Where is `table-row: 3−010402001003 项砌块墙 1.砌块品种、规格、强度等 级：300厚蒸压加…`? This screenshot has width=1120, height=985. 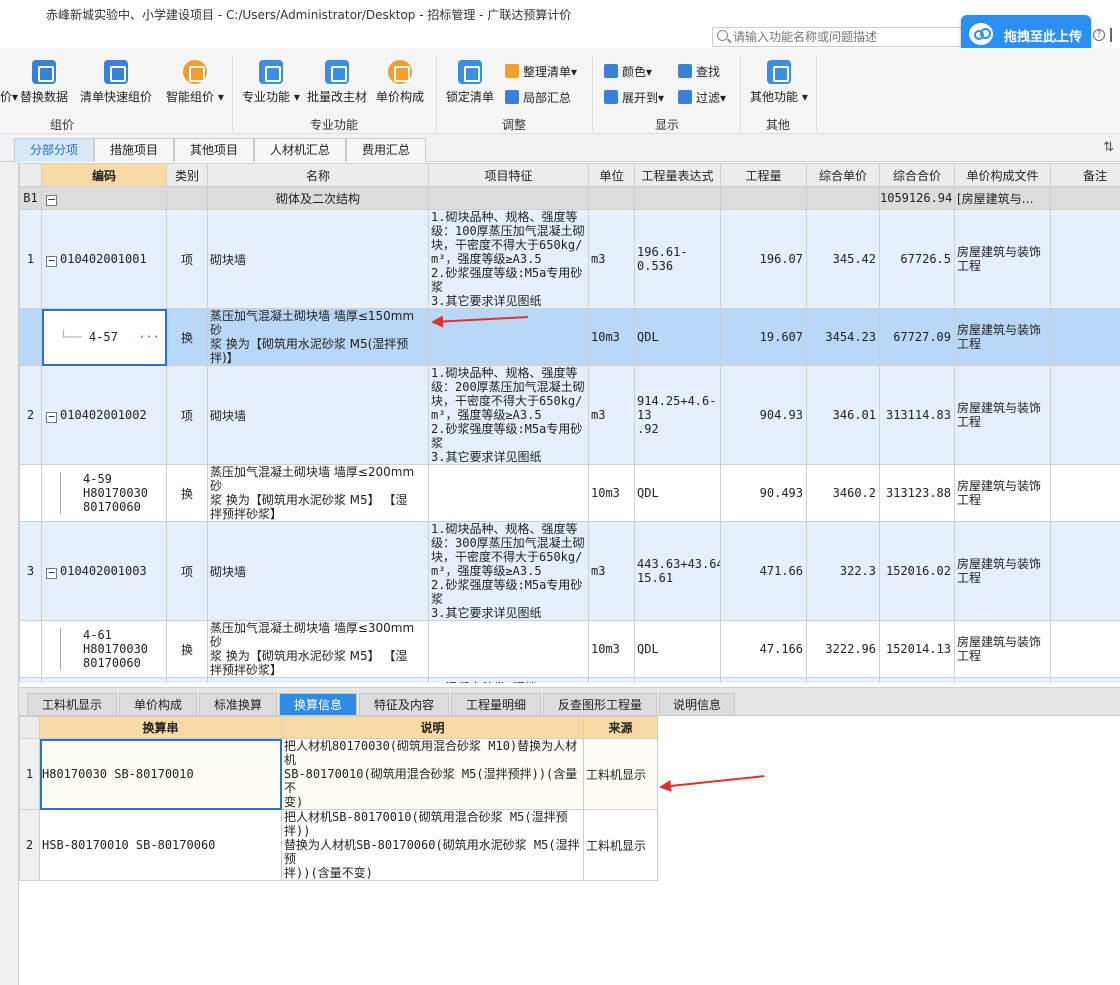 table-row: 3−010402001003 项砌块墙 1.砌块品种、规格、强度等 级：300厚蒸压加… is located at coordinates (569, 571).